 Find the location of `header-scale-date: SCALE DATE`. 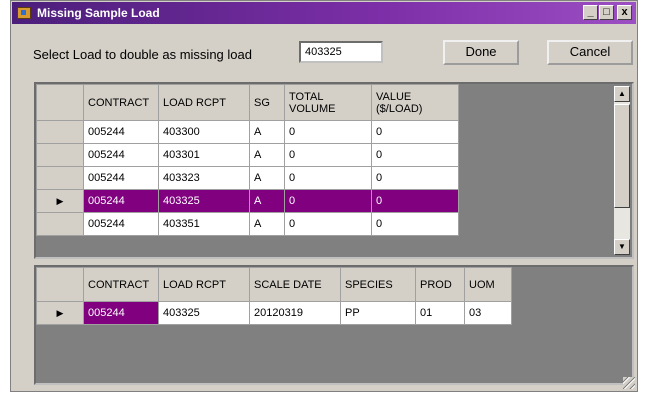

header-scale-date: SCALE DATE is located at coordinates (295, 284).